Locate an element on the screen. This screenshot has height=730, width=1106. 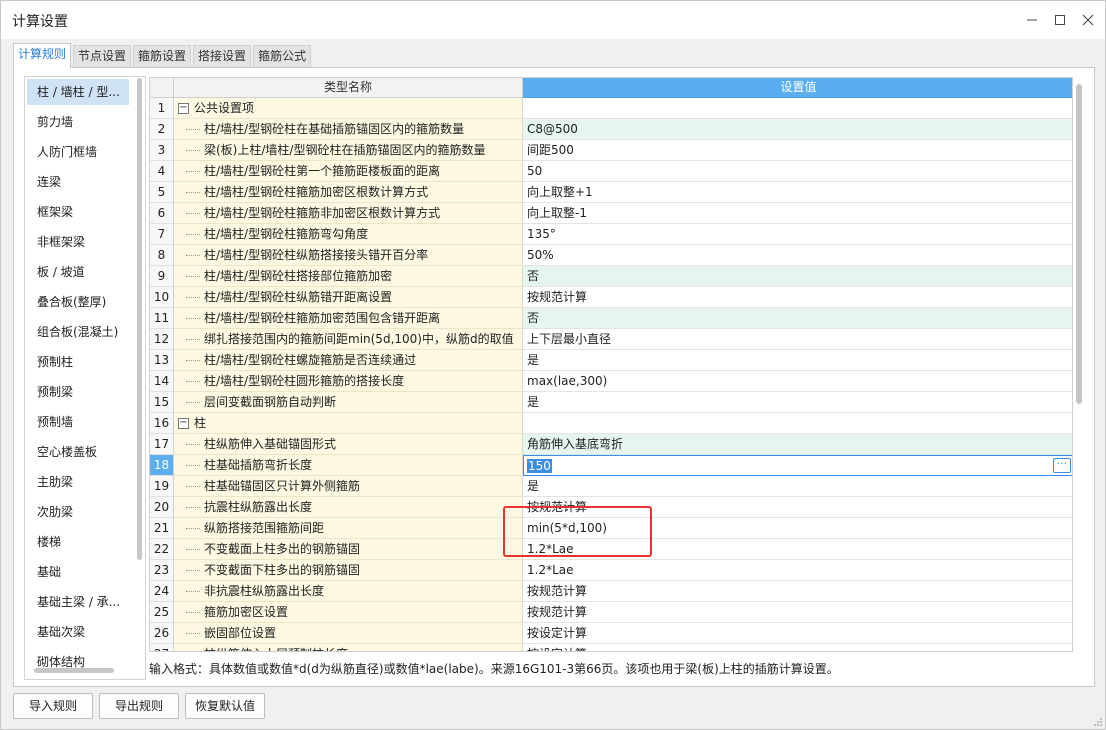
table-row: 7 柱/墙柱/型钢砼柱箍筋弯勾角度 135° is located at coordinates (611, 234).